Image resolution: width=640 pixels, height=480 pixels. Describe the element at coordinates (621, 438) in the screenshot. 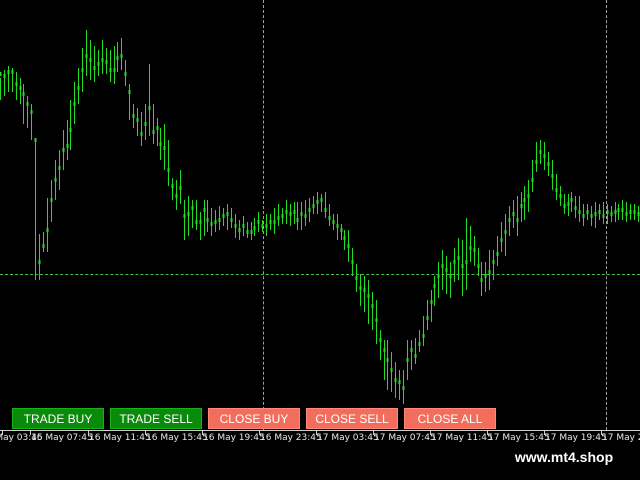

I see `time-axis-label: 17 May 23:45` at that location.